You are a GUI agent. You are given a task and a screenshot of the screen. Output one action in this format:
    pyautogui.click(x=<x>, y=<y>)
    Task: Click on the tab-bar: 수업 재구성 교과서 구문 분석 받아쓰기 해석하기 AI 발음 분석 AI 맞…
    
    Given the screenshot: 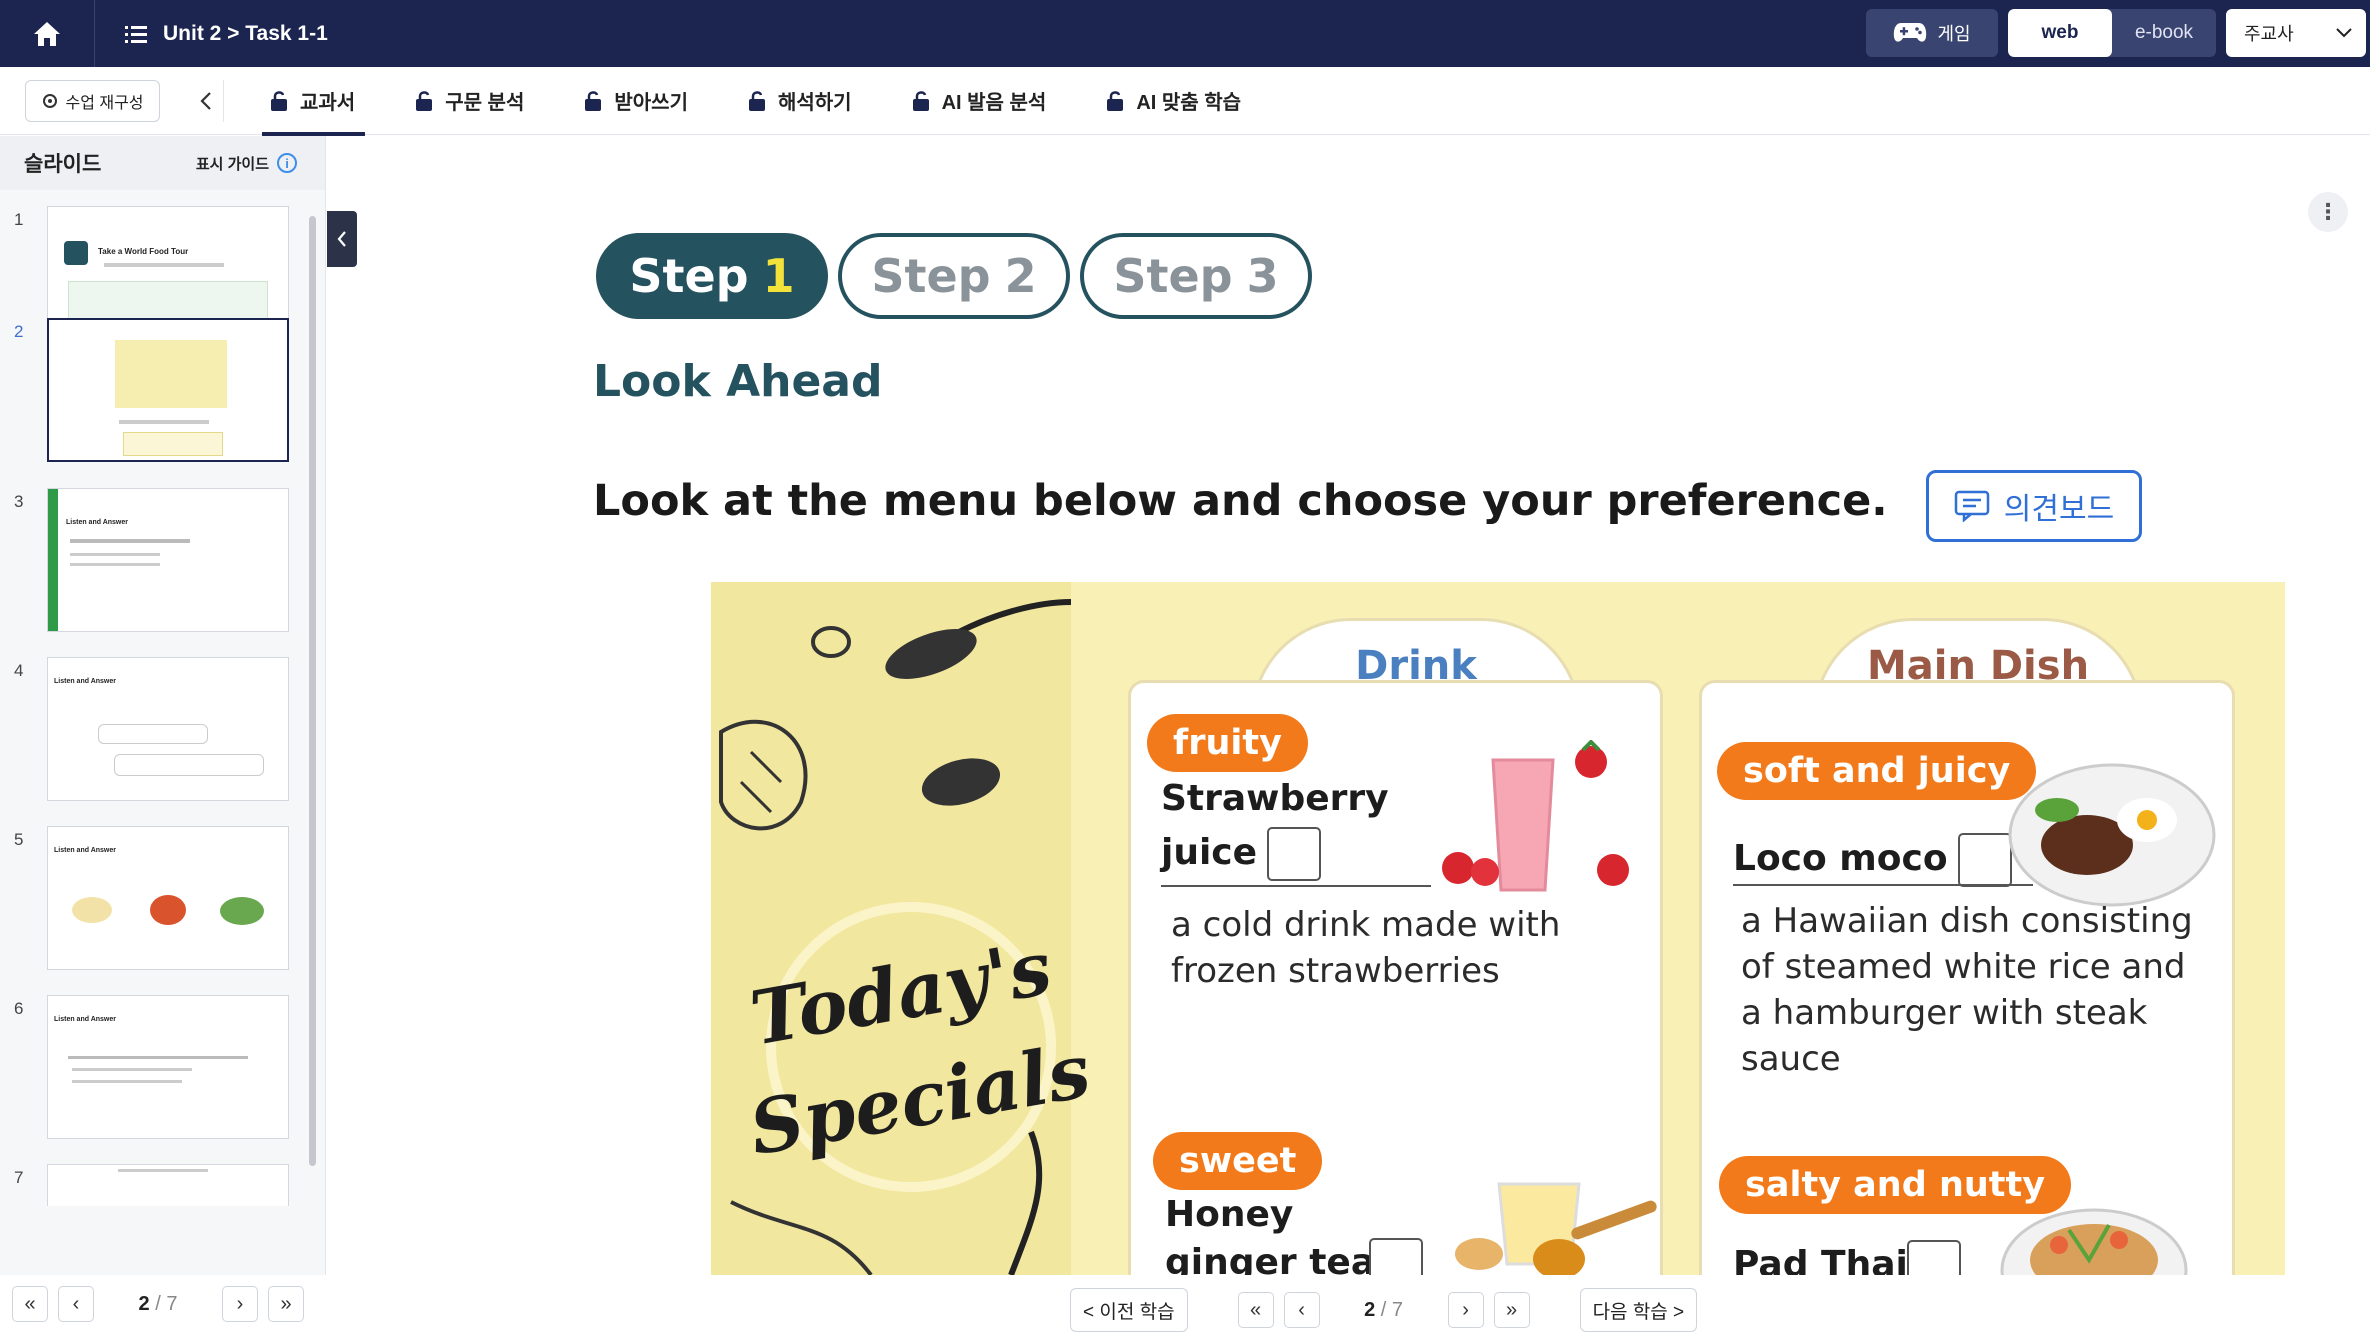 What is the action you would take?
    pyautogui.click(x=1185, y=101)
    